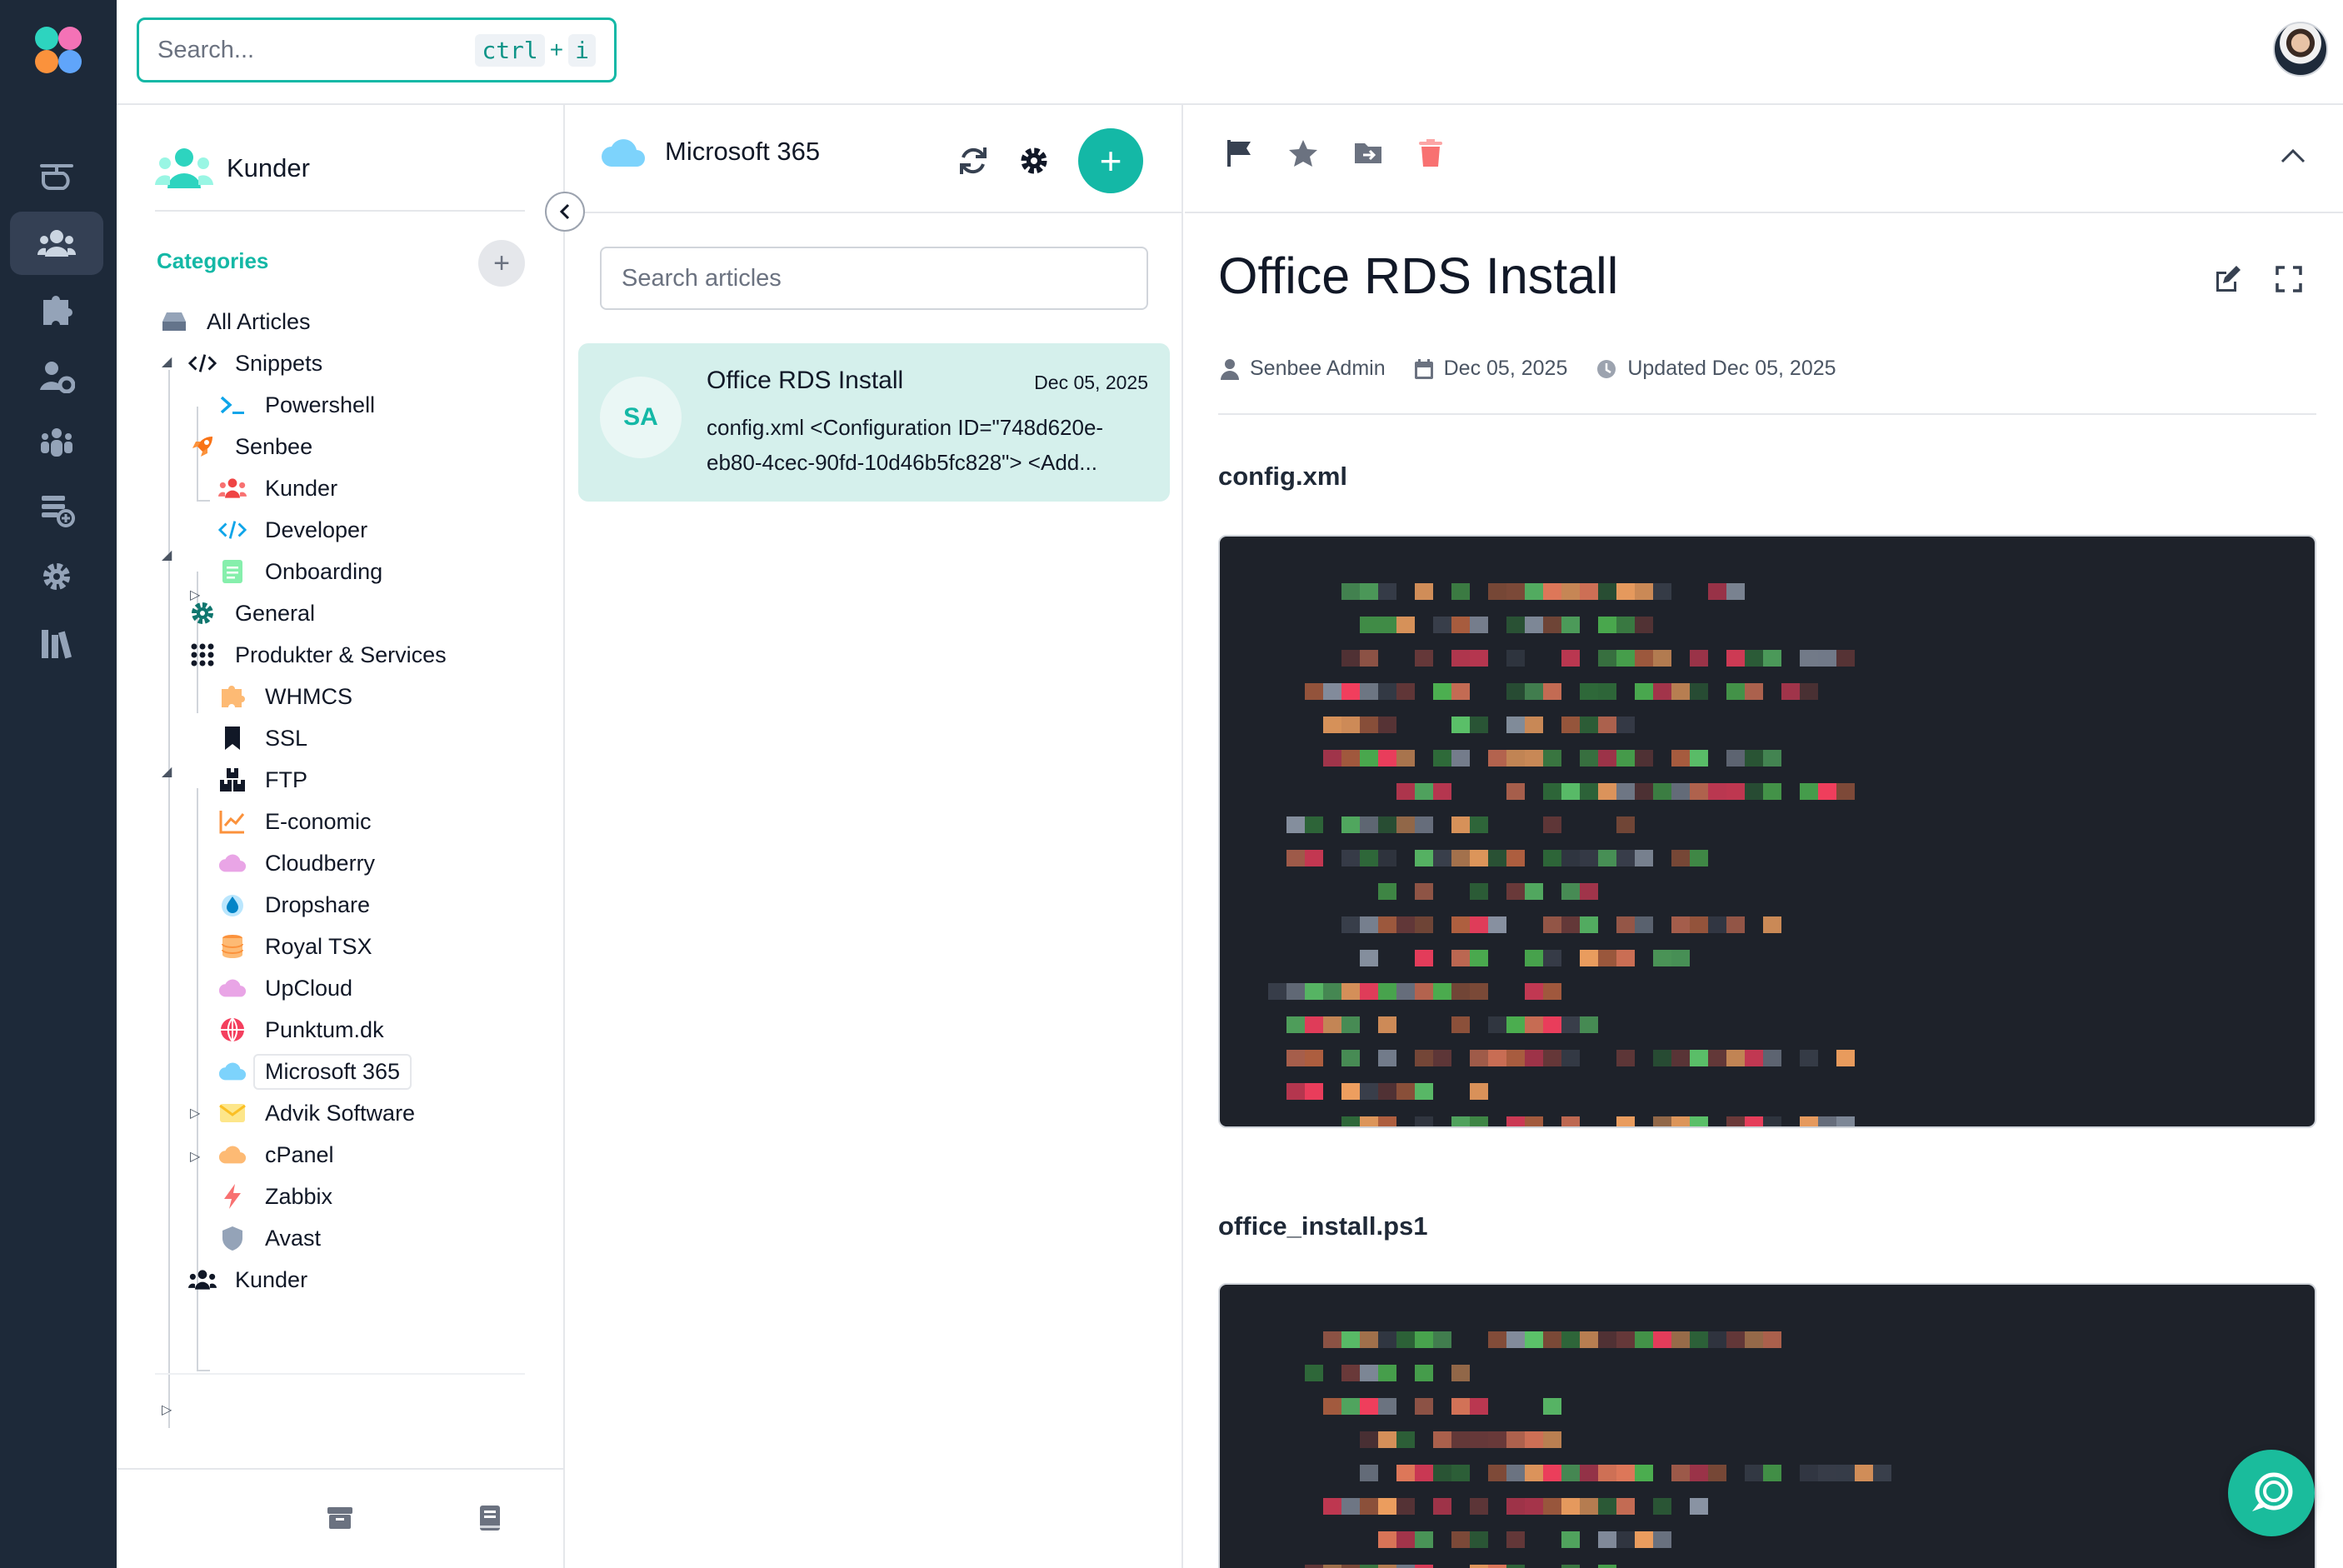  What do you see at coordinates (59, 784) in the screenshot?
I see `app-rail` at bounding box center [59, 784].